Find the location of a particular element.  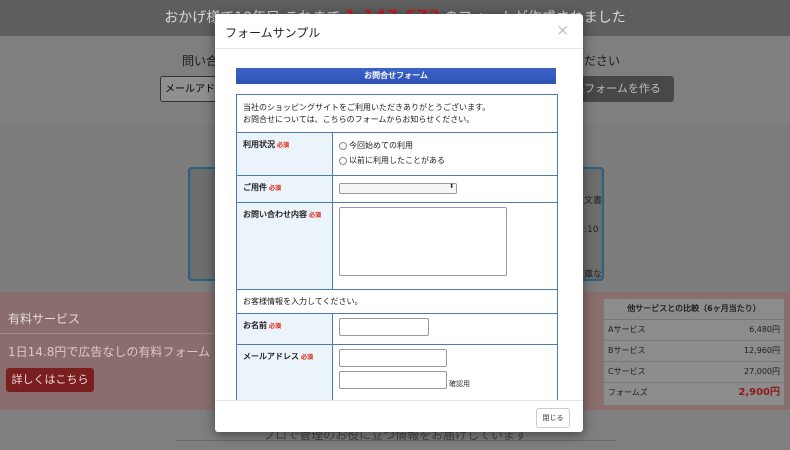

comparison-row: フォームズ 2,900円 is located at coordinates (694, 393).